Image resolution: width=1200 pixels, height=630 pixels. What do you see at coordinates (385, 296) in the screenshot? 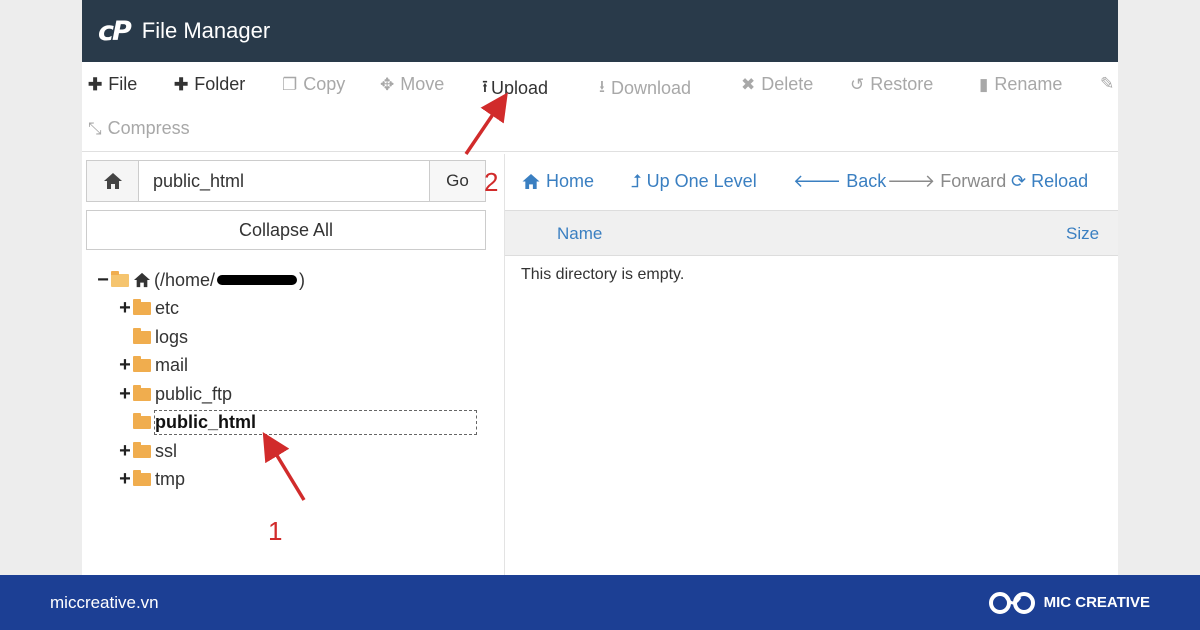
I see `annotation-arrows` at bounding box center [385, 296].